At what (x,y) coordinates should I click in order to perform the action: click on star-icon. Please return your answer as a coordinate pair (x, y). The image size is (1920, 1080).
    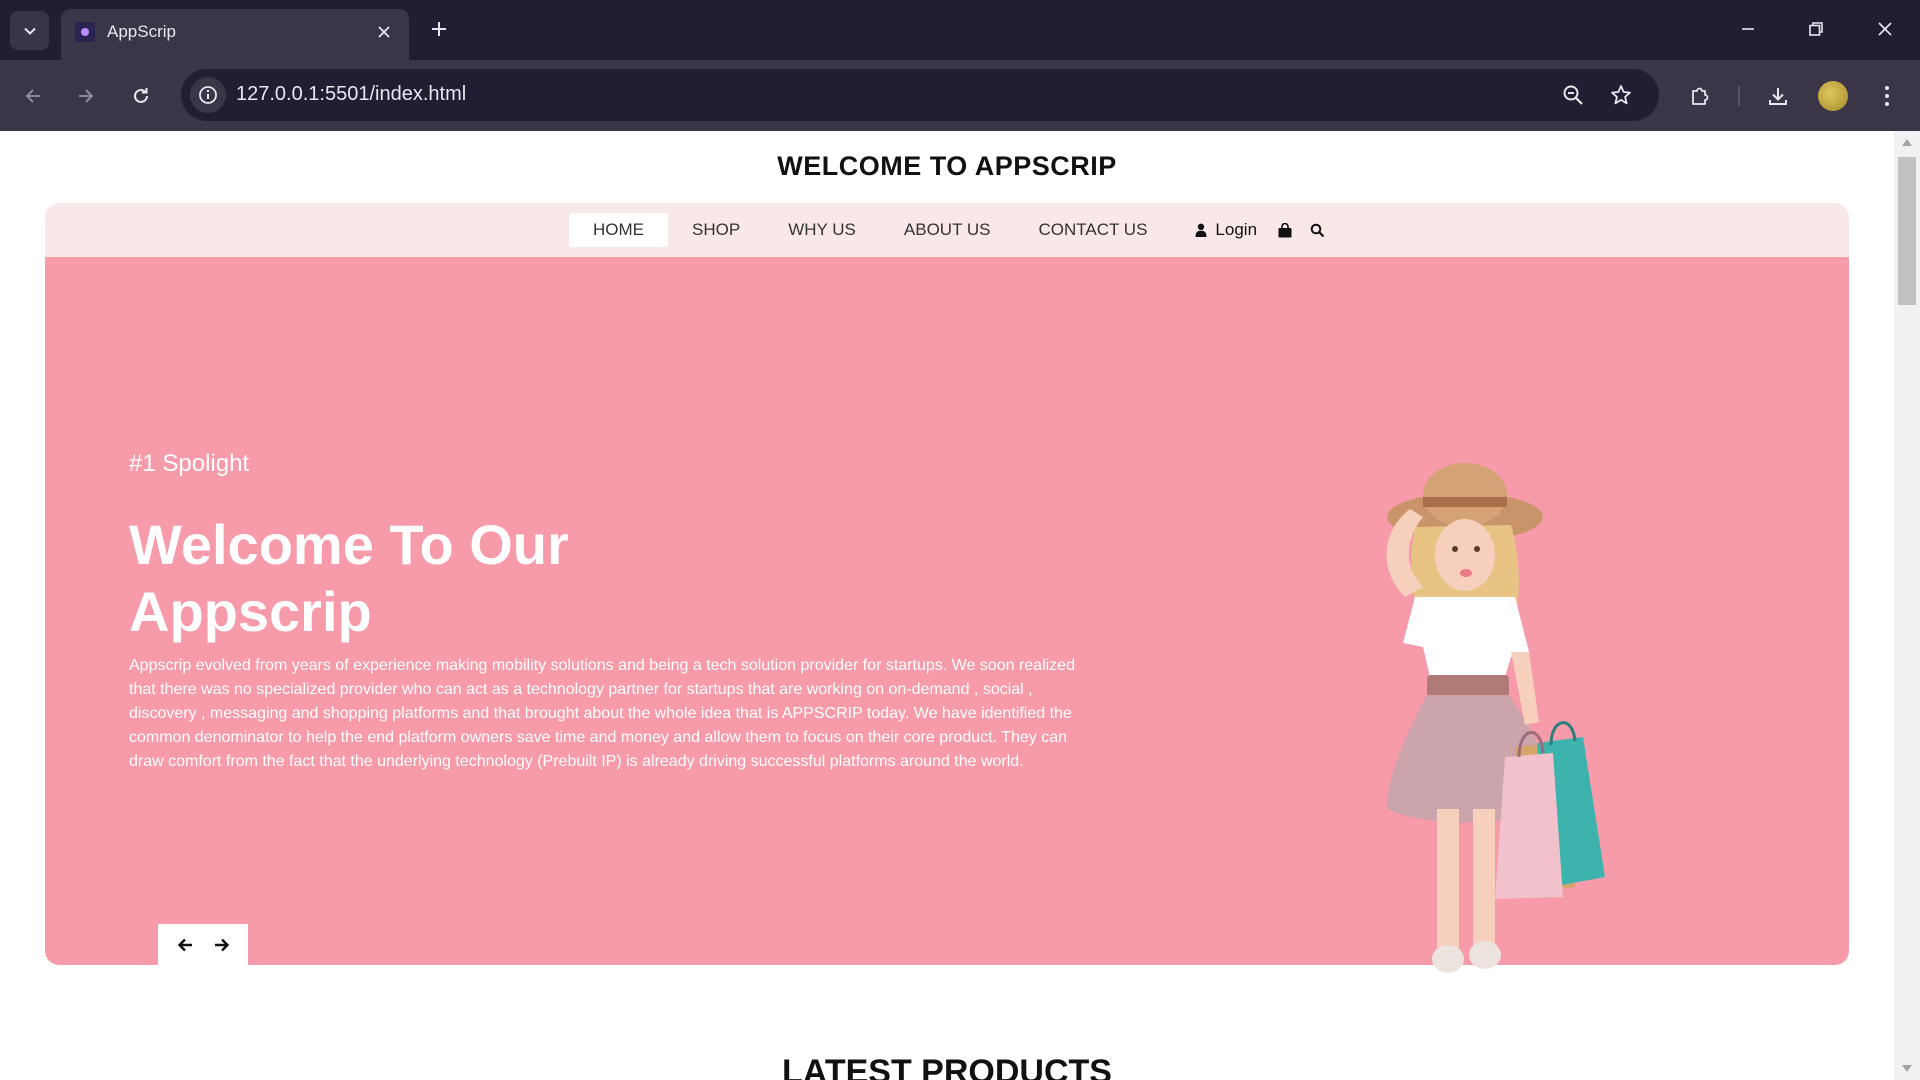
    Looking at the image, I should click on (1621, 95).